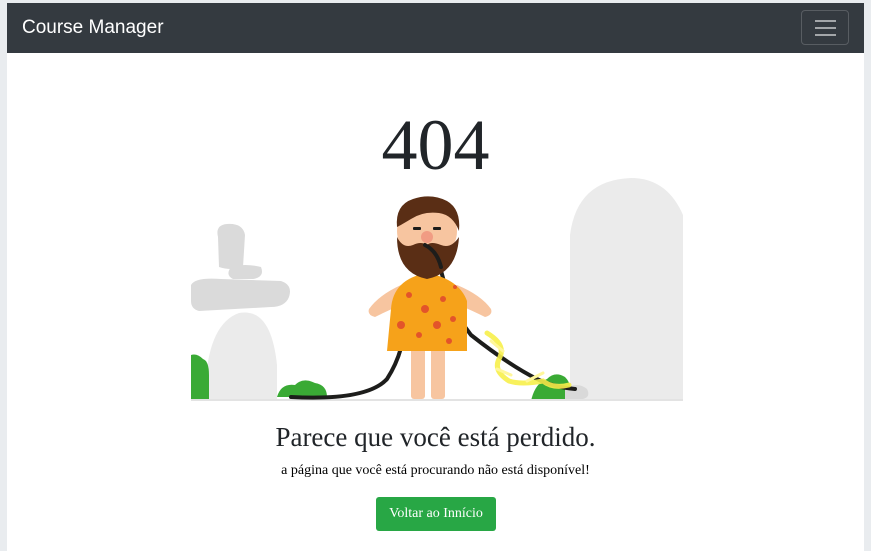 The height and width of the screenshot is (551, 871). Describe the element at coordinates (427, 237) in the screenshot. I see `nose` at that location.